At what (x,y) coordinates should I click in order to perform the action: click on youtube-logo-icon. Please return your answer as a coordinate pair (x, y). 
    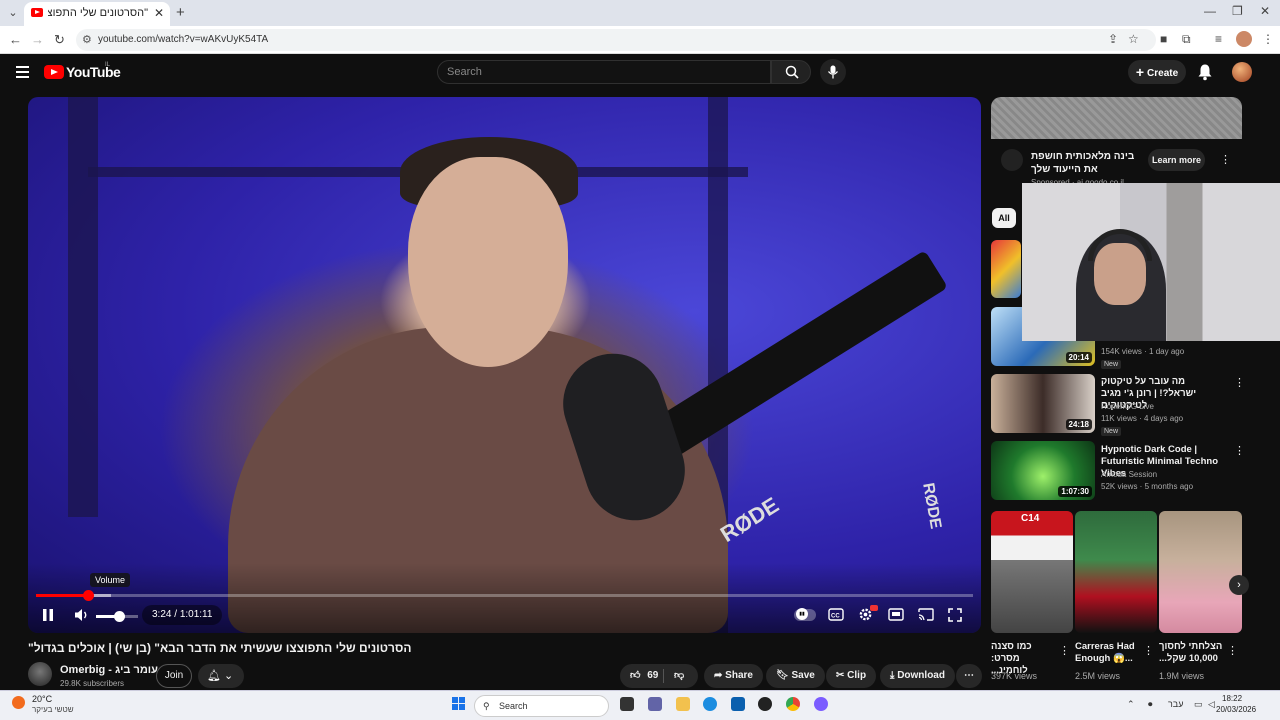
    Looking at the image, I should click on (54, 72).